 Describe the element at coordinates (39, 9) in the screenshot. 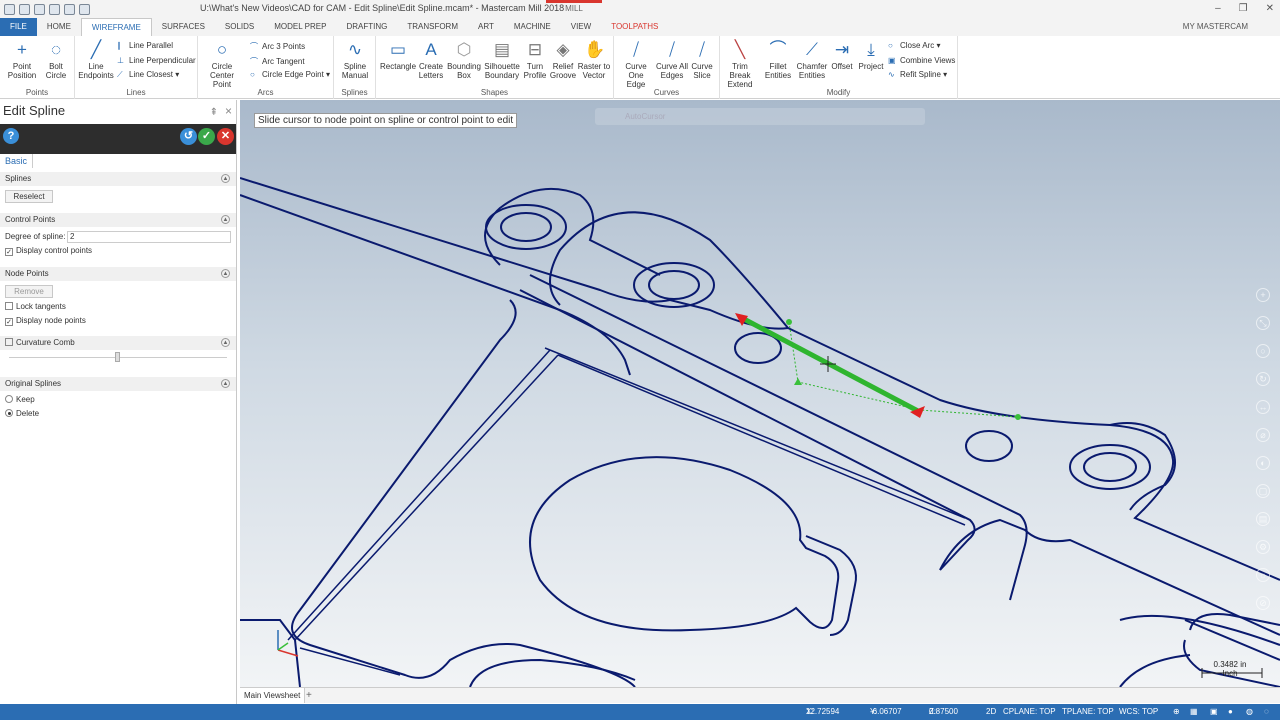

I see `save-icon` at that location.